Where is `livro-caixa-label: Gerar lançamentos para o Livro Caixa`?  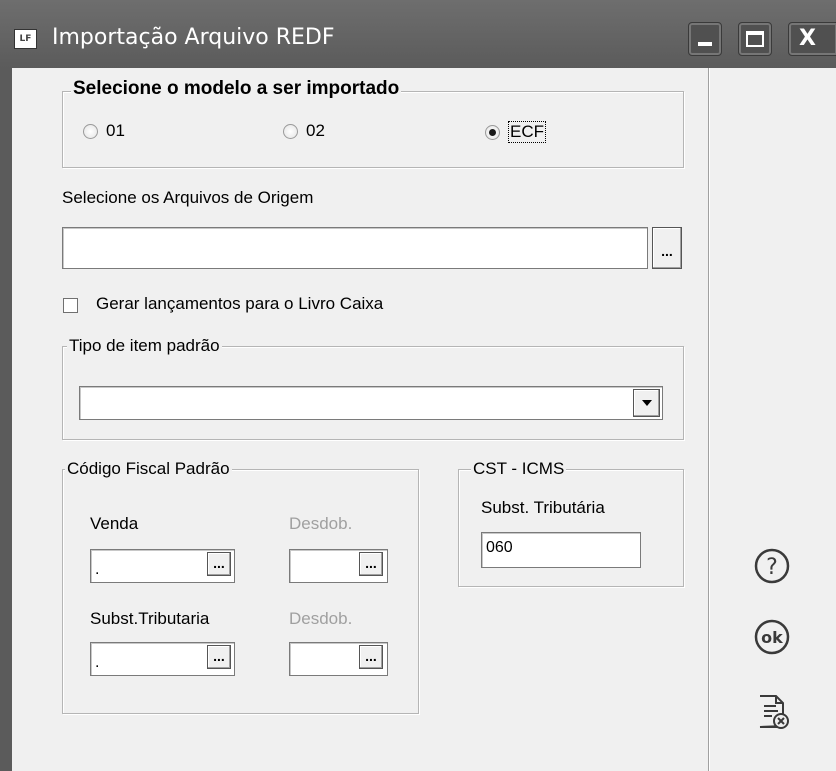
livro-caixa-label: Gerar lançamentos para o Livro Caixa is located at coordinates (240, 303).